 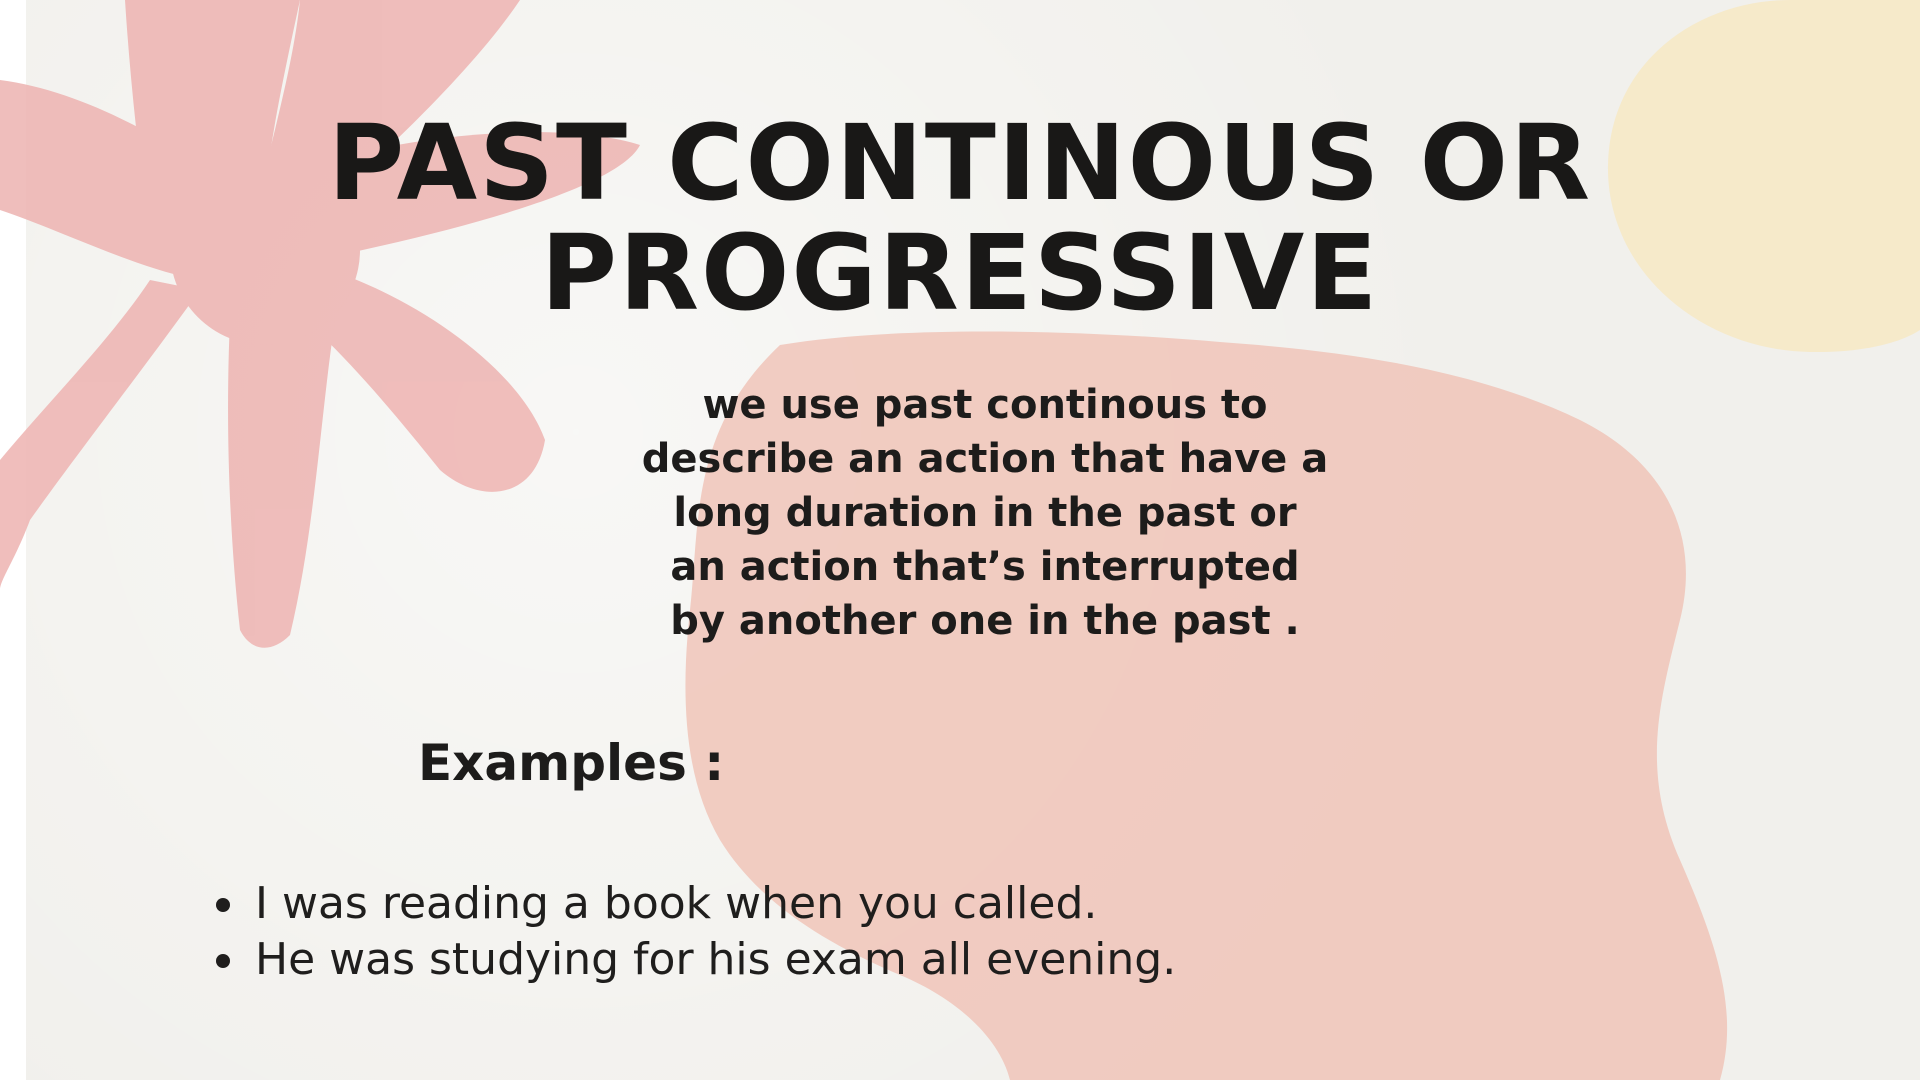 I want to click on slide-title: PAST CONTINOUS OR PROGRESSIVE, so click(x=960, y=218).